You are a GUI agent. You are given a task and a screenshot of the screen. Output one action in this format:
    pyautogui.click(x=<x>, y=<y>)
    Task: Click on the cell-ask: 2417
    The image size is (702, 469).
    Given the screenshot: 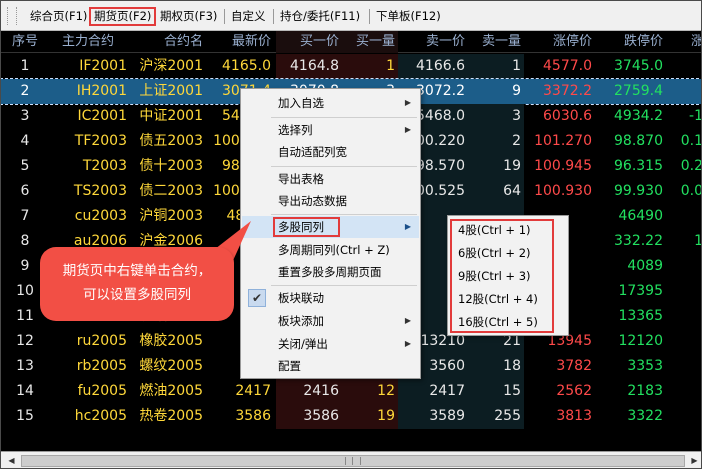 What is the action you would take?
    pyautogui.click(x=447, y=391)
    